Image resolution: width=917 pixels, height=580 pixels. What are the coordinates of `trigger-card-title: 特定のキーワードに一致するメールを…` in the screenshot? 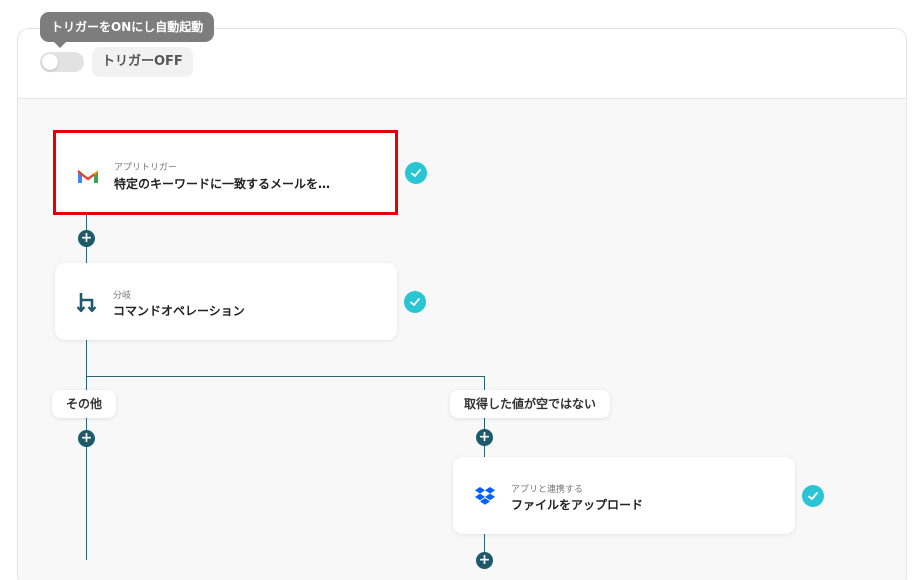 It's located at (222, 184).